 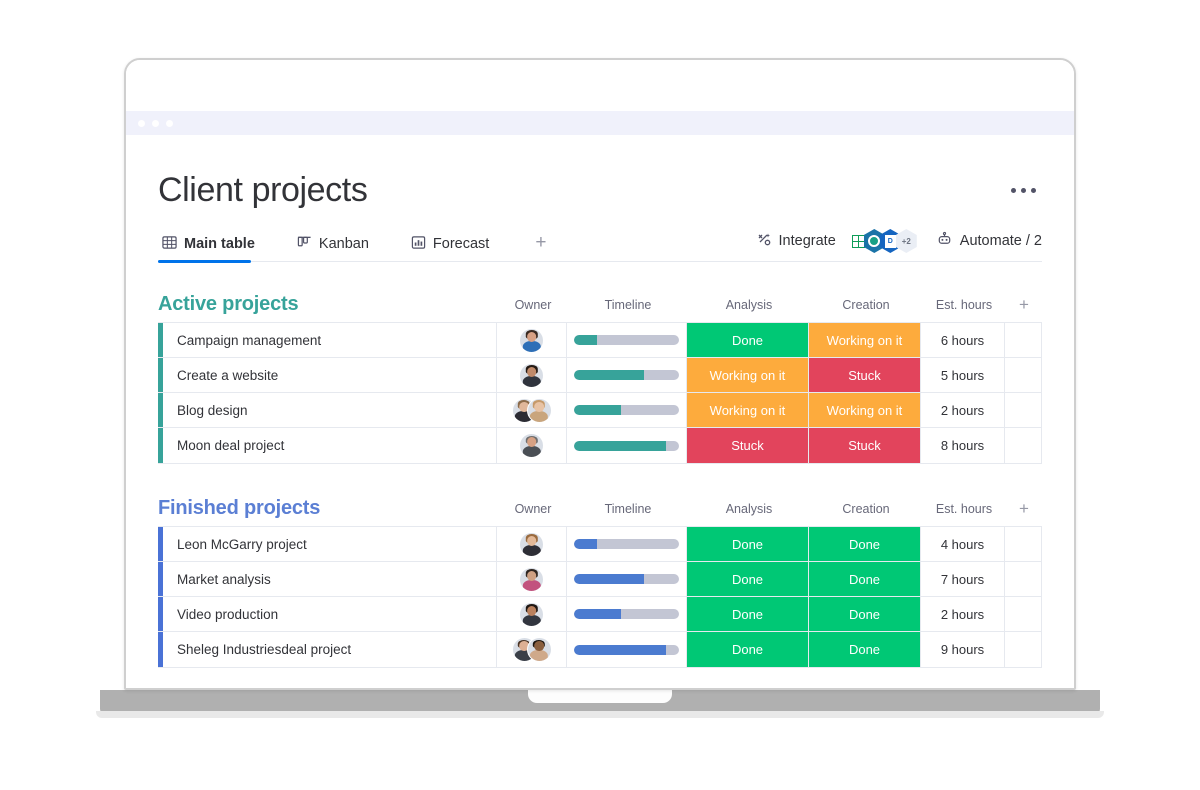 I want to click on row-name: Moon deal project, so click(x=330, y=445).